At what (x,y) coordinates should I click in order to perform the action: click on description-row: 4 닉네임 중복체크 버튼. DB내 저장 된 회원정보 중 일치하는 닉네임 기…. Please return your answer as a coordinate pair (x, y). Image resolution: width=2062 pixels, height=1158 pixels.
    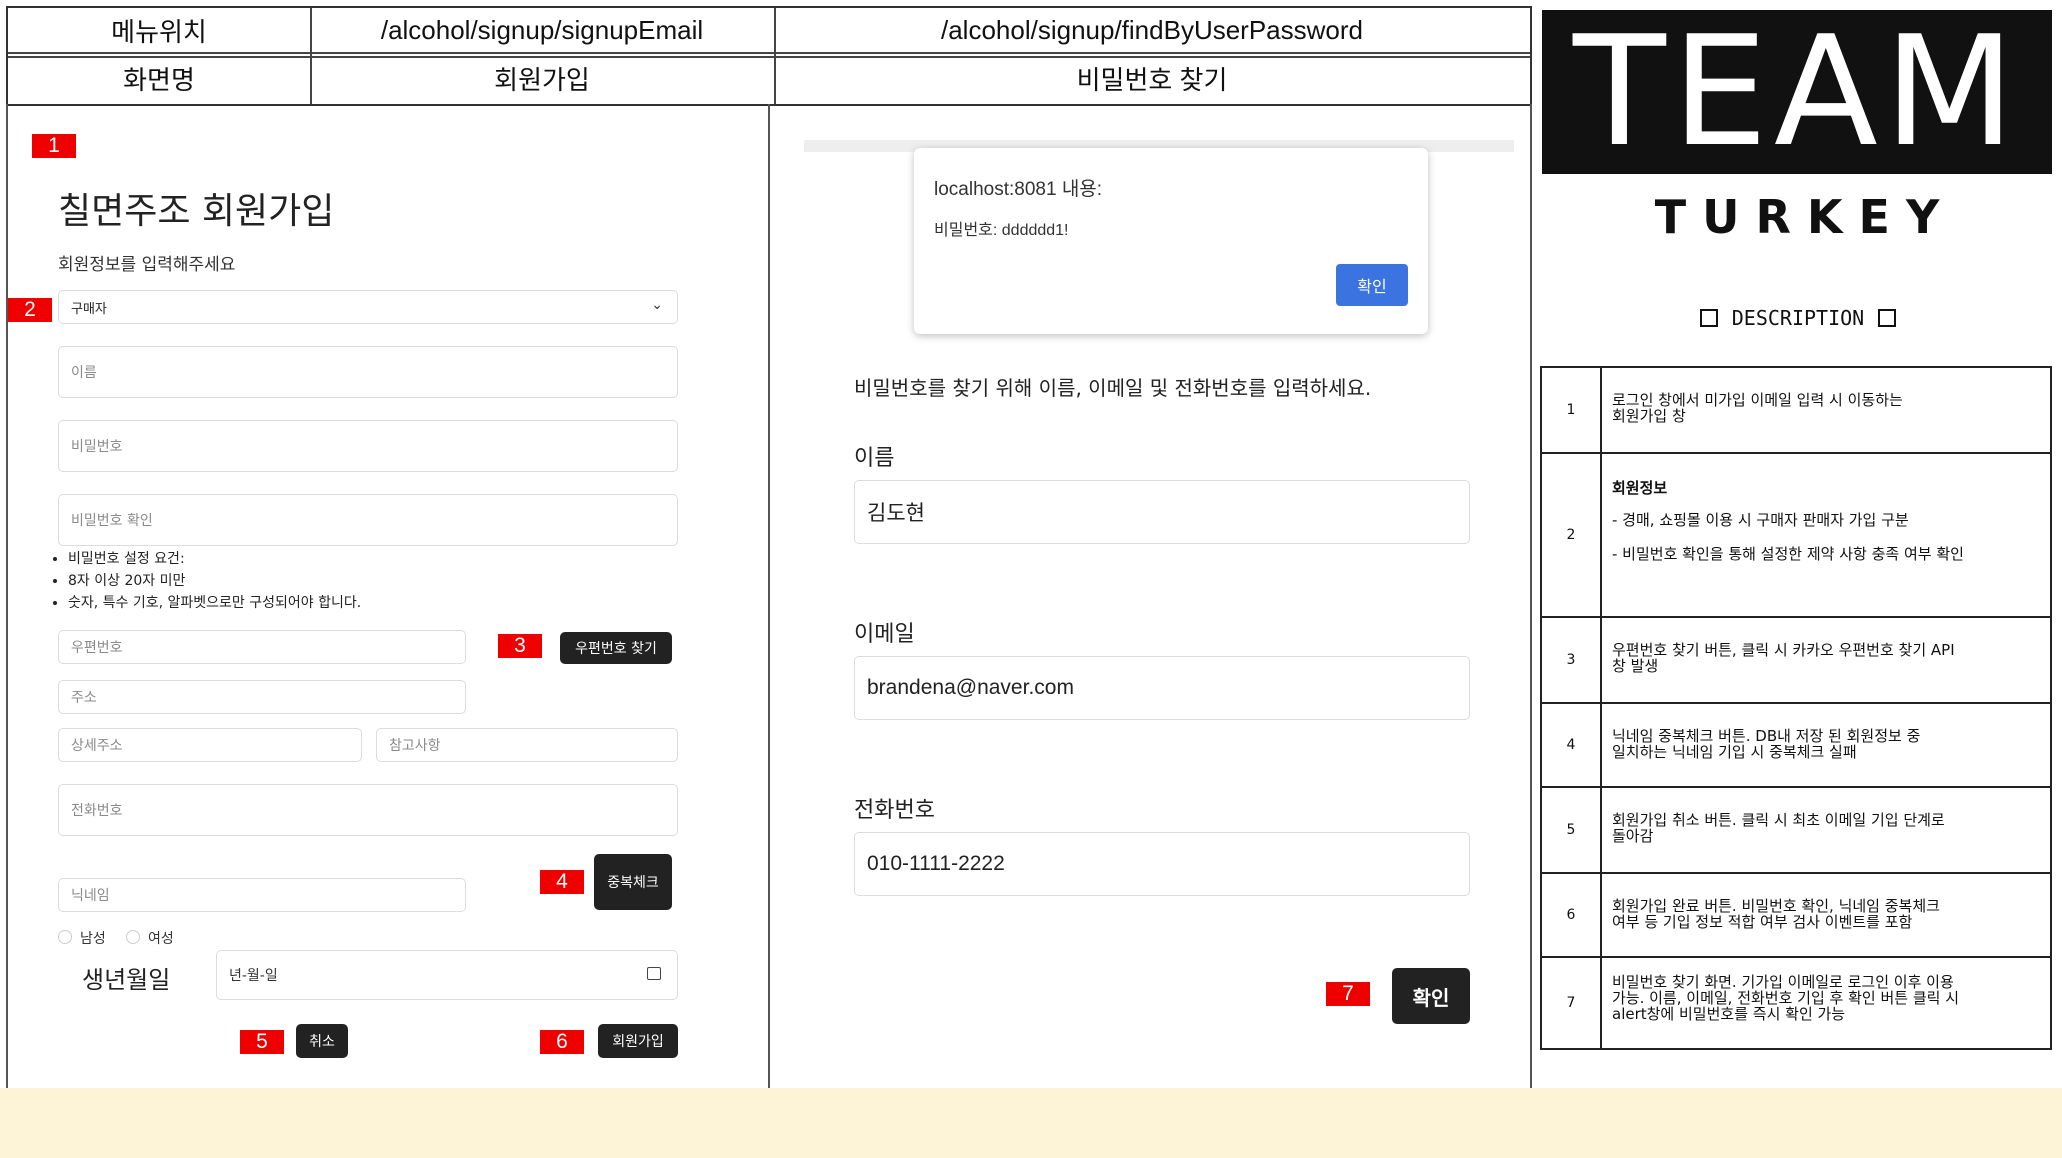
    Looking at the image, I should click on (1796, 746).